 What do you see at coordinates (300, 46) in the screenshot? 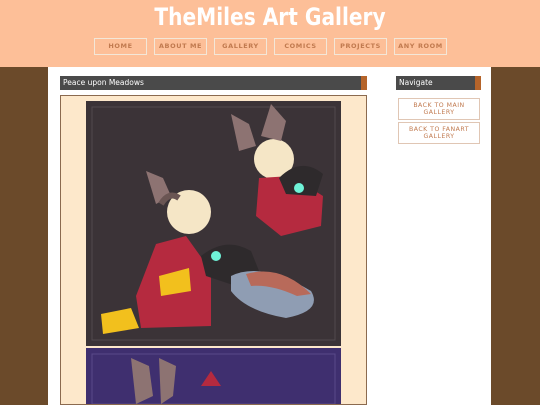
I see `nav-comics: COMICS` at bounding box center [300, 46].